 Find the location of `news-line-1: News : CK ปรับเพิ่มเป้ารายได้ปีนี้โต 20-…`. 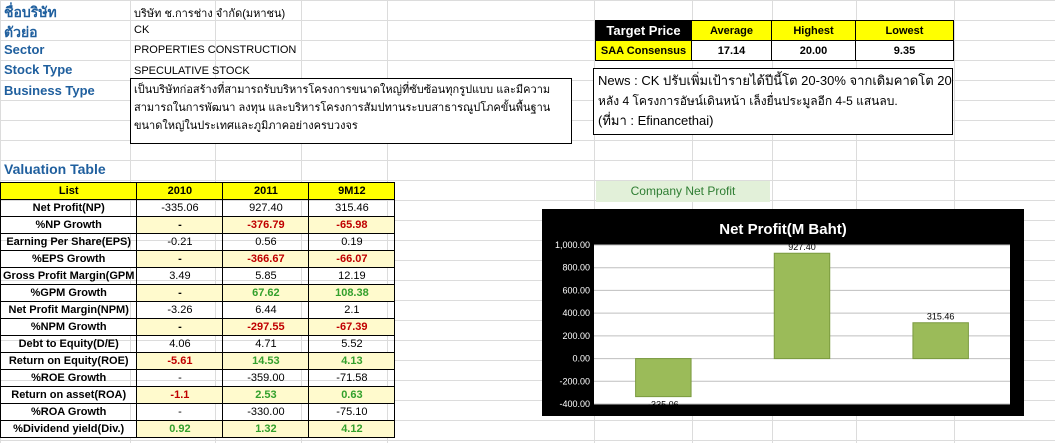

news-line-1: News : CK ปรับเพิ่มเป้ารายได้ปีนี้โต 20-… is located at coordinates (775, 80).